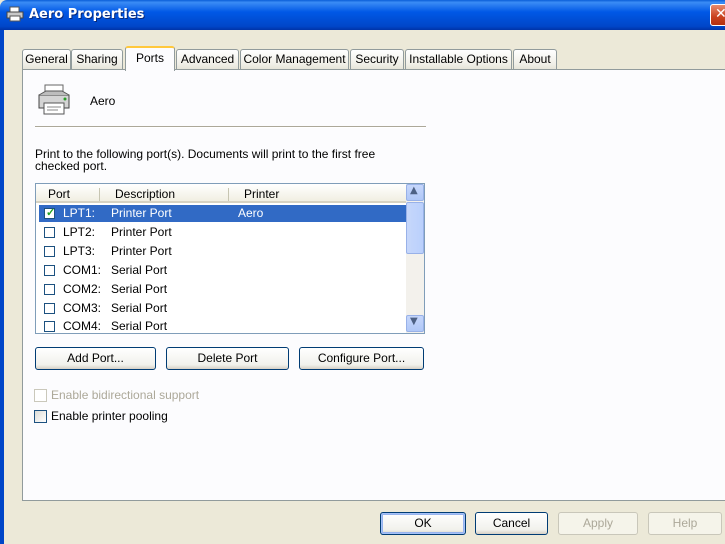 Image resolution: width=725 pixels, height=544 pixels. Describe the element at coordinates (87, 14) in the screenshot. I see `window-title: Aero Properties` at that location.